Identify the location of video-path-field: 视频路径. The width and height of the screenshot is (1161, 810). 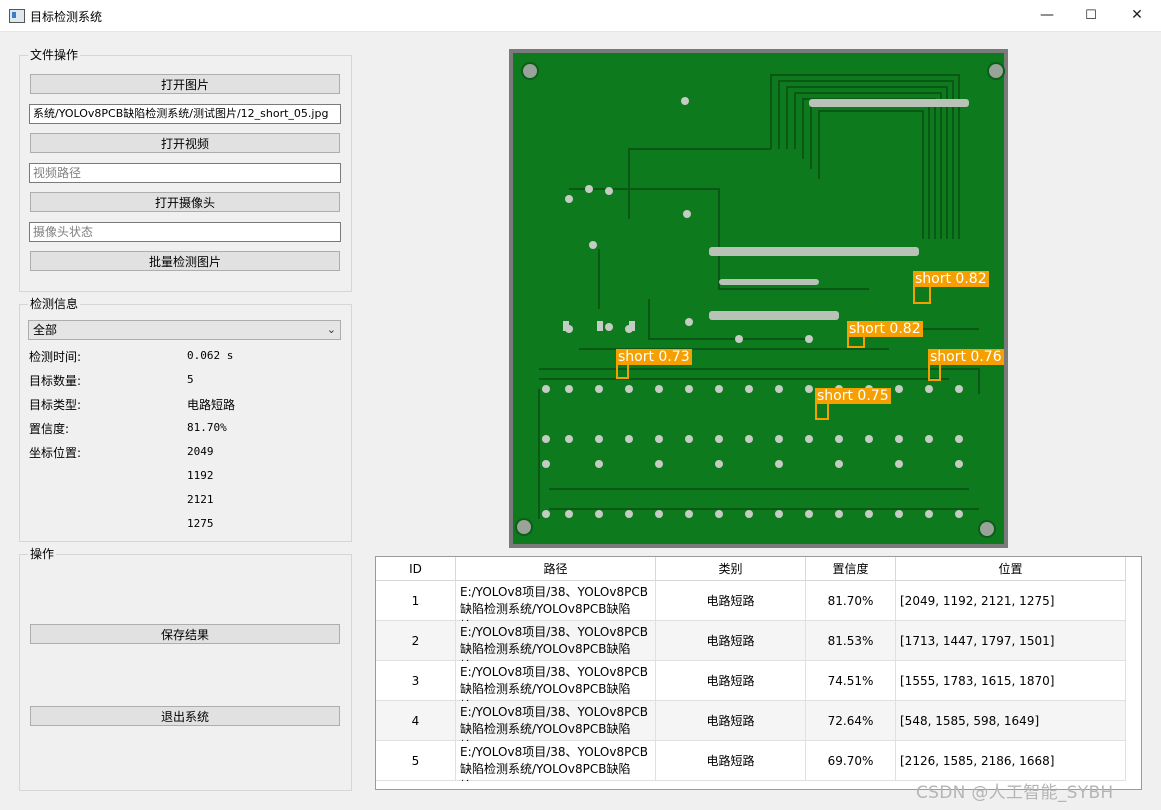
(185, 173).